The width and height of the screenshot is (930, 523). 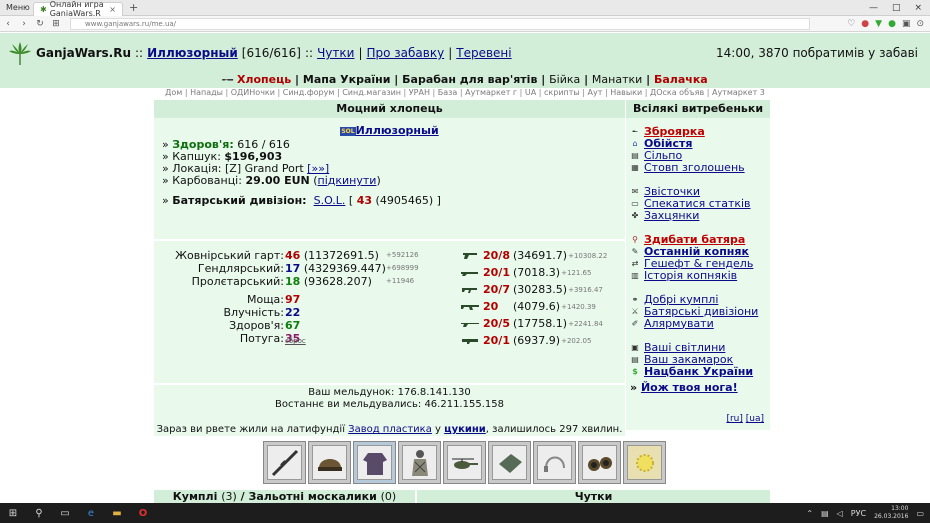 What do you see at coordinates (78, 9) in the screenshot?
I see `browser-active-tab: ✱ Онлайн игра GanjaWars.R ×` at bounding box center [78, 9].